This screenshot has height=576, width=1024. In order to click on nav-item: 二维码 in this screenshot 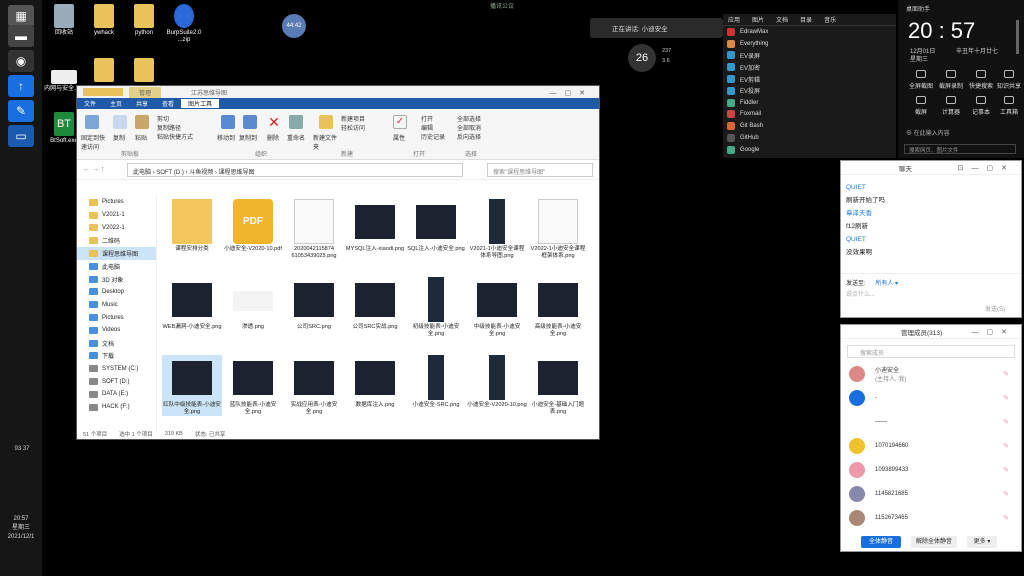, I will do `click(116, 240)`.